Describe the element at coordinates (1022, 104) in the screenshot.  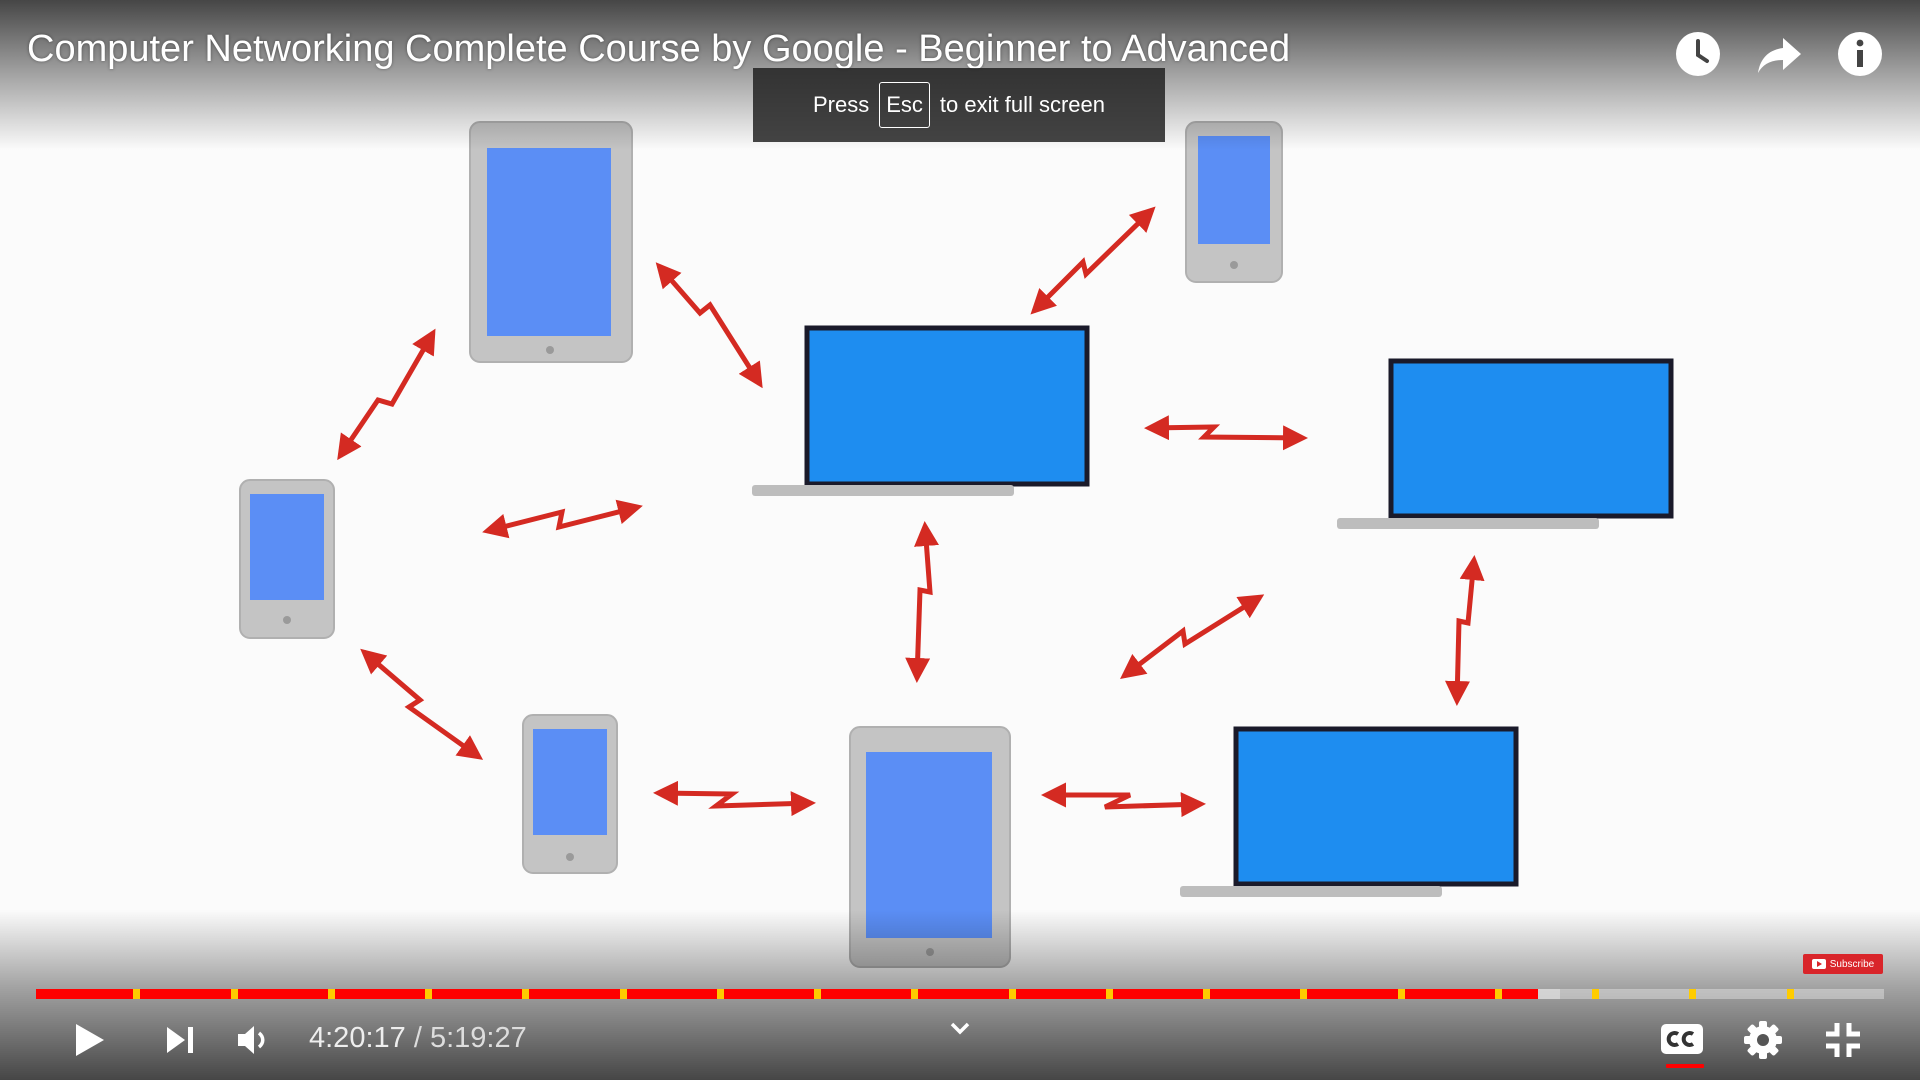
I see `notice-suffix: to exit full screen` at that location.